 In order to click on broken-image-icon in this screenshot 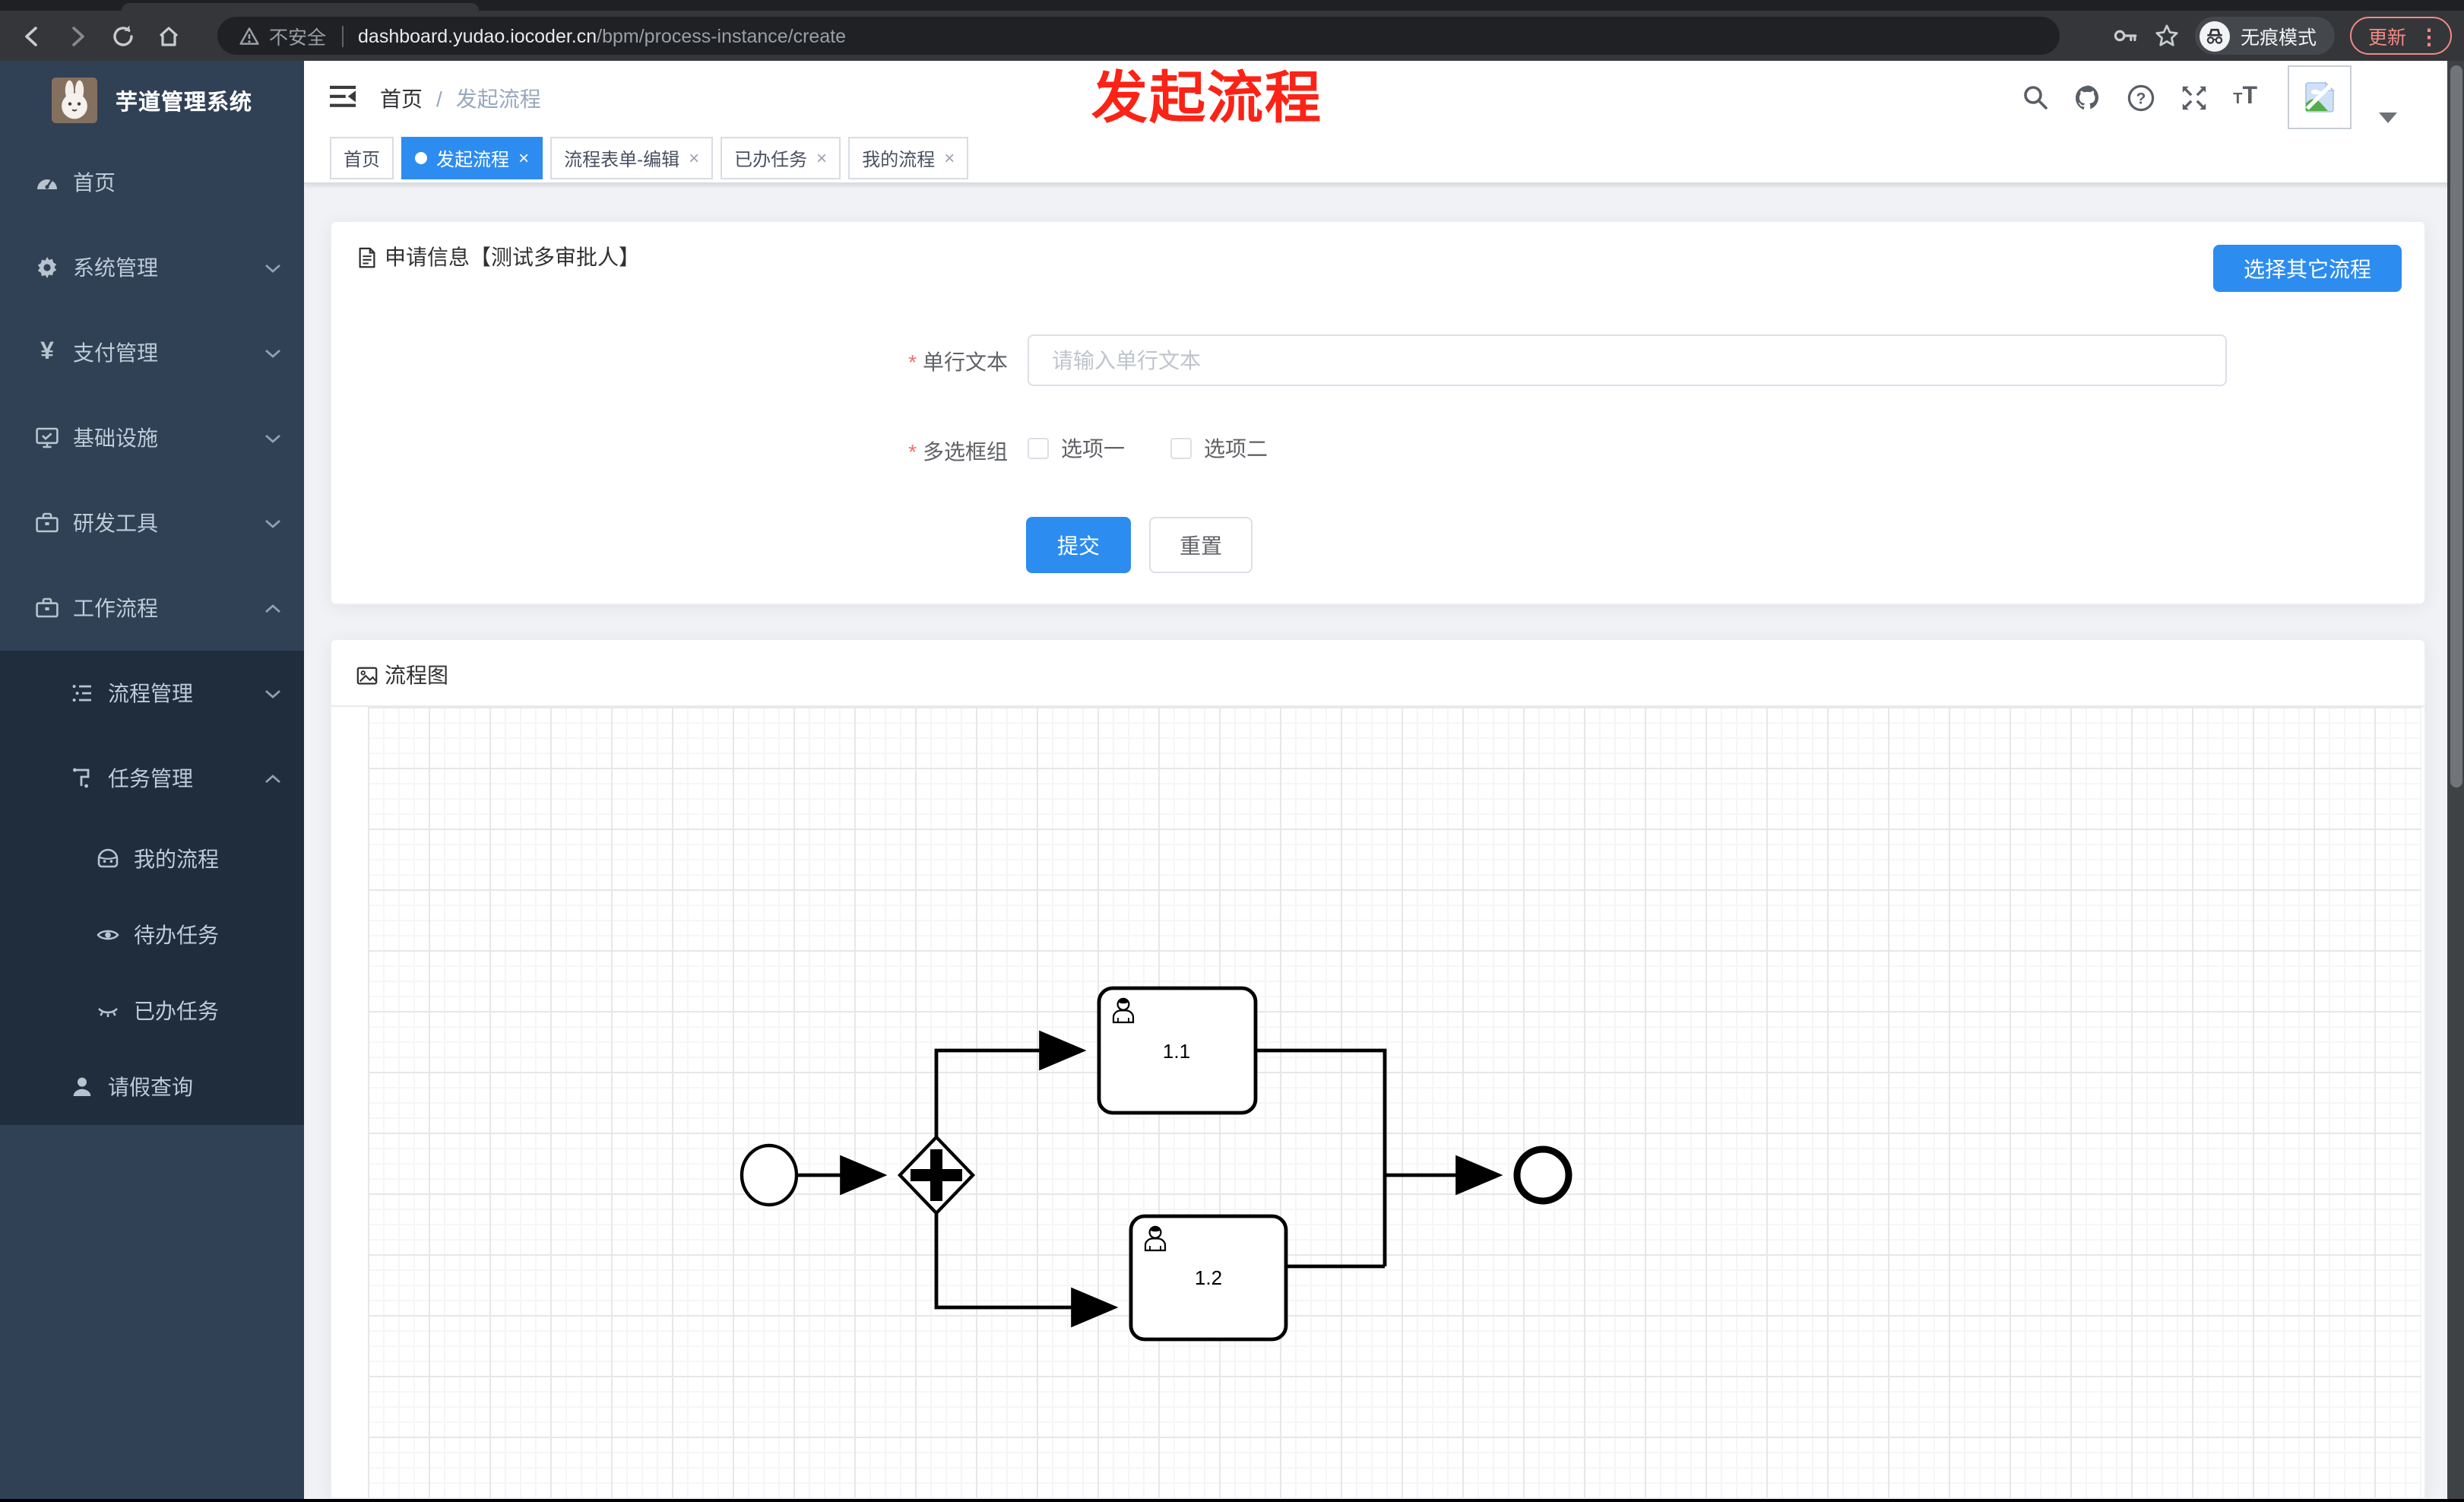, I will do `click(2321, 96)`.